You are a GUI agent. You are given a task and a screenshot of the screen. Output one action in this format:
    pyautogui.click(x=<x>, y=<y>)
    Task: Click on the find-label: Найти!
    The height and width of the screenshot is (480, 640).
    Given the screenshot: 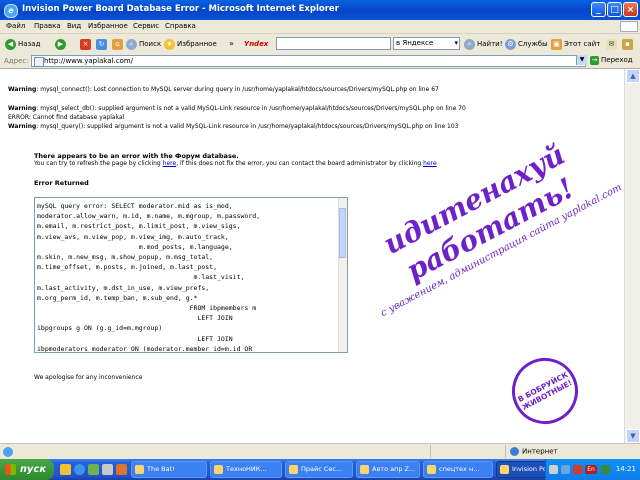 What is the action you would take?
    pyautogui.click(x=490, y=44)
    